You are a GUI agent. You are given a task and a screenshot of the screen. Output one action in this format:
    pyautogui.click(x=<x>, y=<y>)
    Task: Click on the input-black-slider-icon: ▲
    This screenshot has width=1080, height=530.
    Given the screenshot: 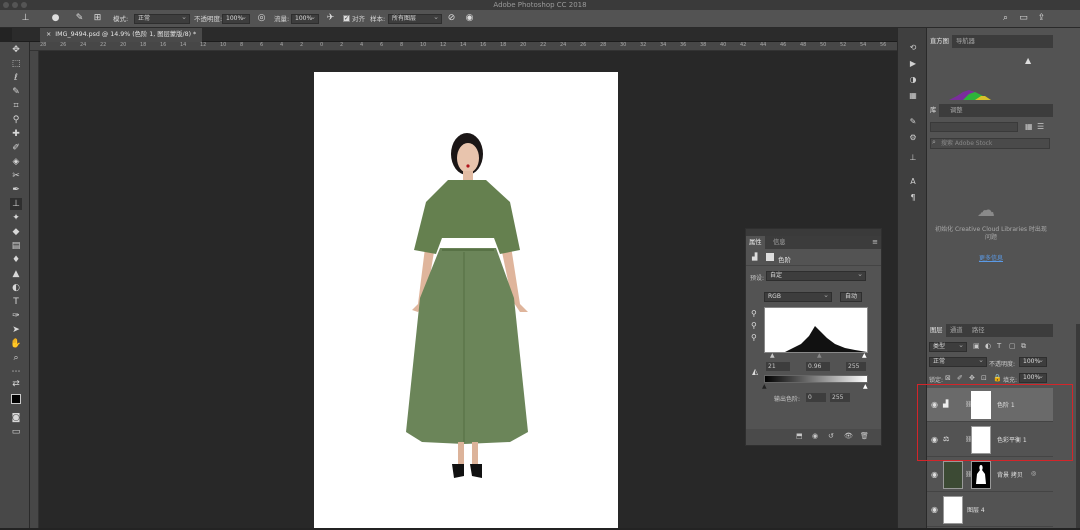 What is the action you would take?
    pyautogui.click(x=772, y=355)
    